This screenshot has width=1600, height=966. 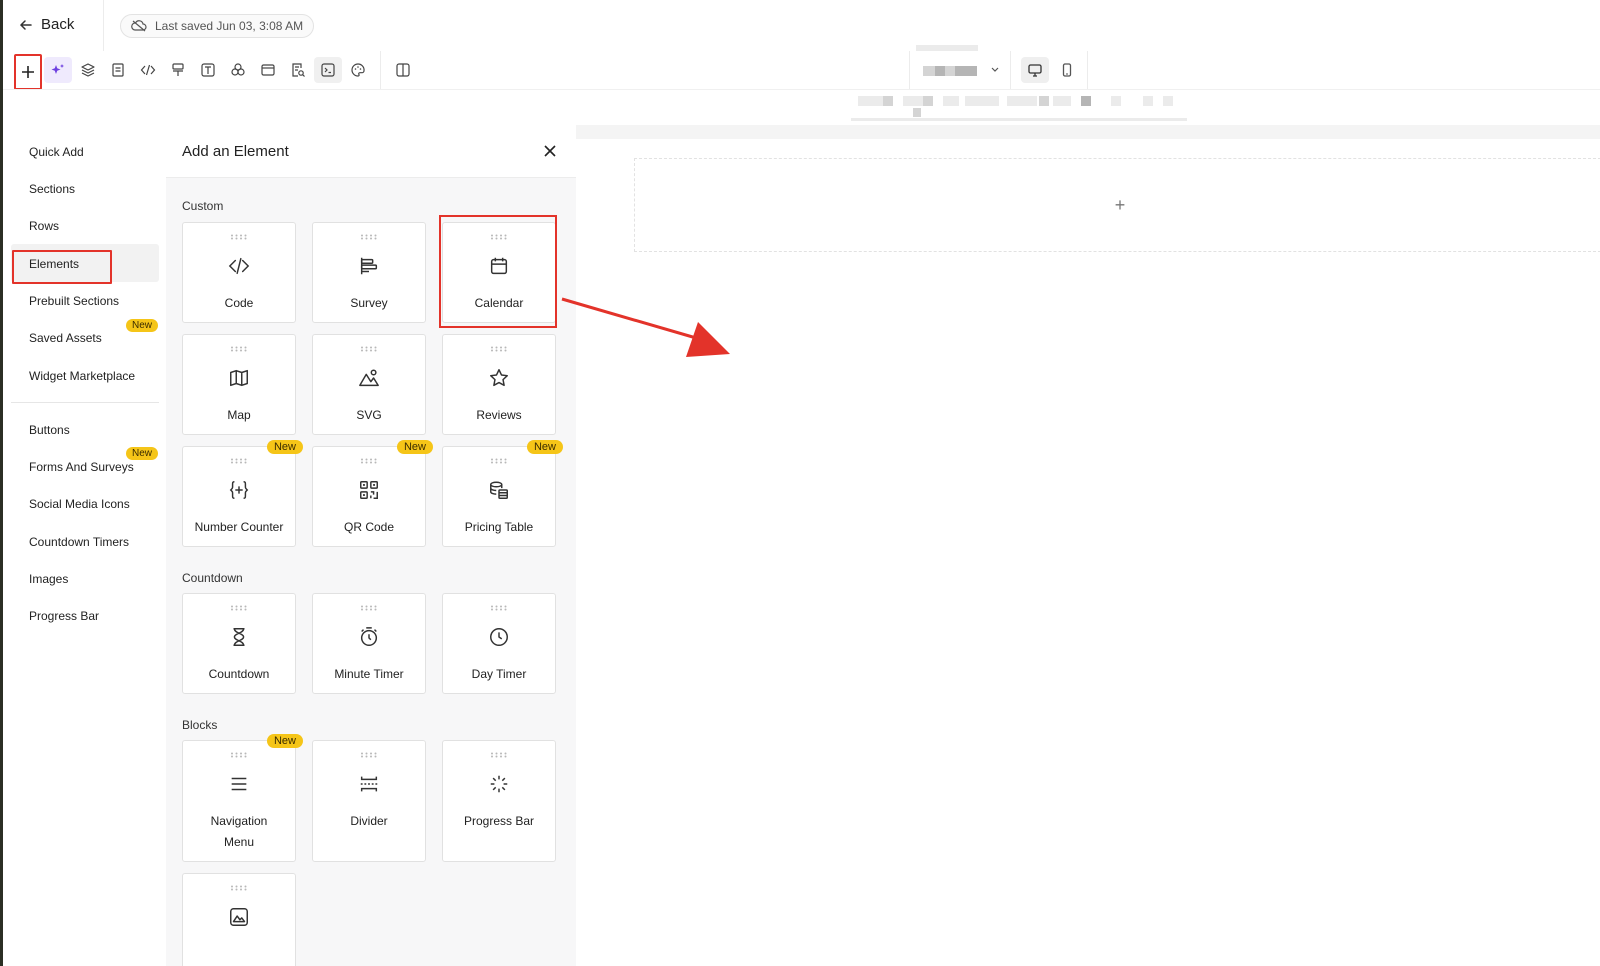 I want to click on last-saved-pill: Last saved Jun 03, 3:08 AM, so click(x=217, y=26).